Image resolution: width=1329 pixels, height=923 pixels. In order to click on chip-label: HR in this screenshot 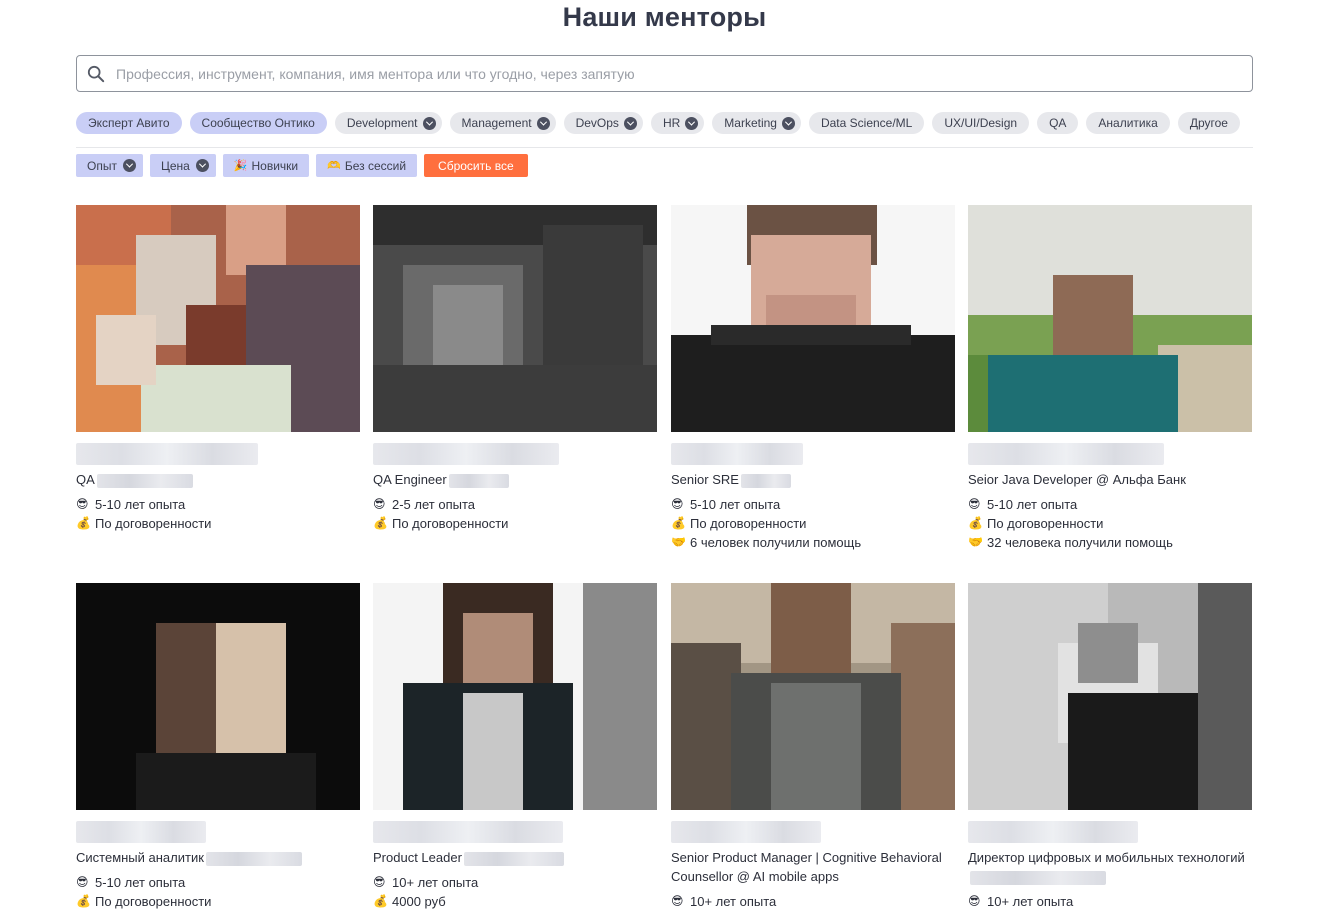, I will do `click(671, 123)`.